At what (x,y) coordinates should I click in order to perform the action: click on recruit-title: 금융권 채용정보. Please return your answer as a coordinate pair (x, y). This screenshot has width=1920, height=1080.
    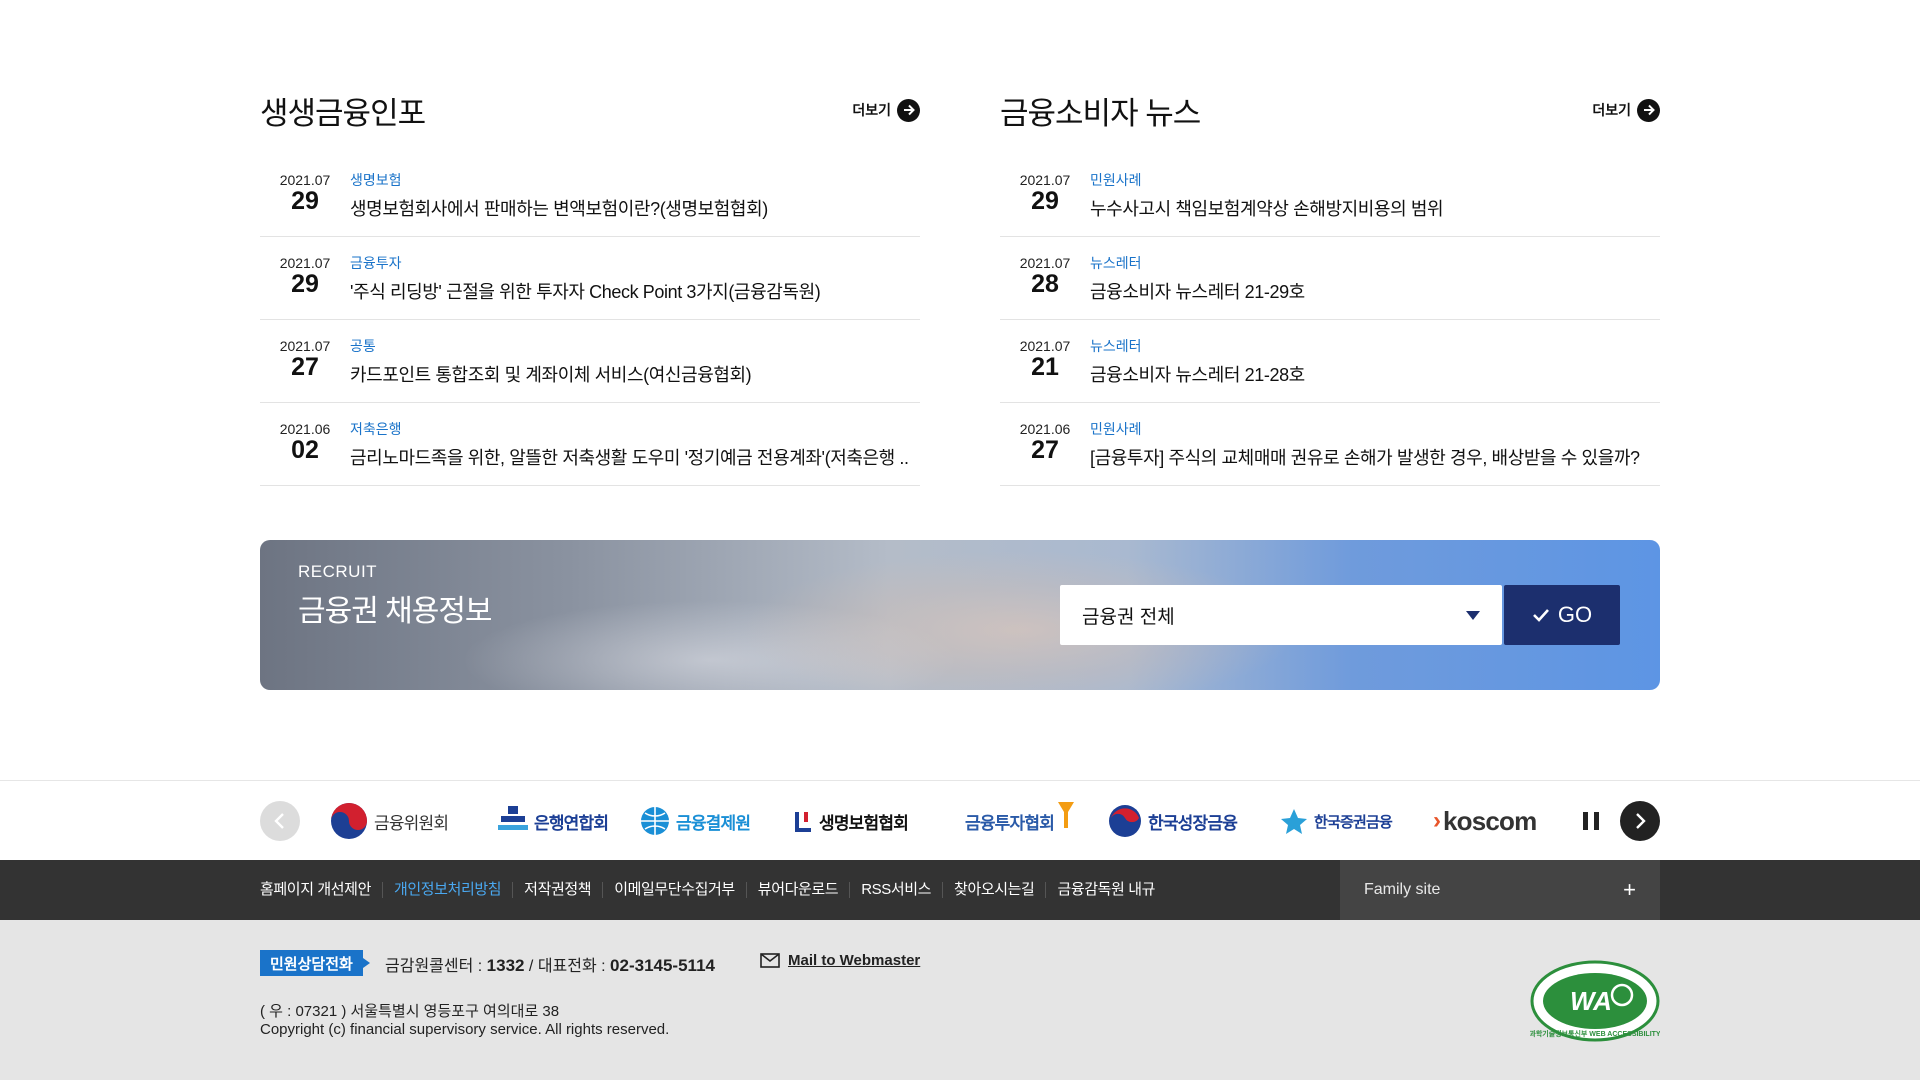
    Looking at the image, I should click on (395, 611).